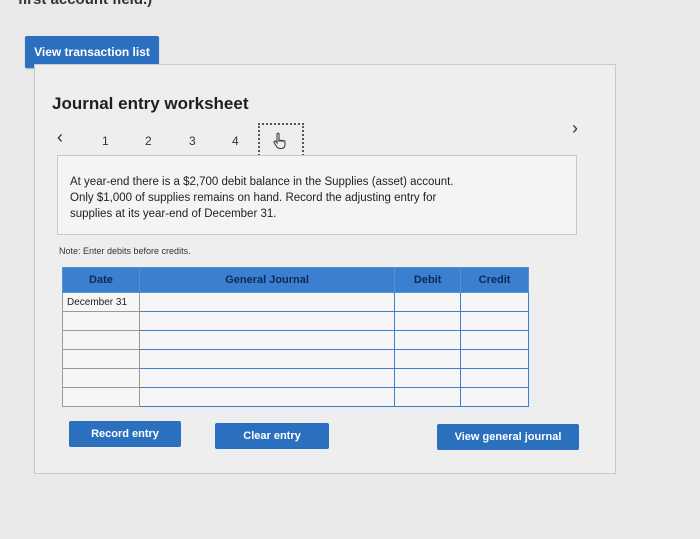  Describe the element at coordinates (101, 280) in the screenshot. I see `date-column-header: Date` at that location.